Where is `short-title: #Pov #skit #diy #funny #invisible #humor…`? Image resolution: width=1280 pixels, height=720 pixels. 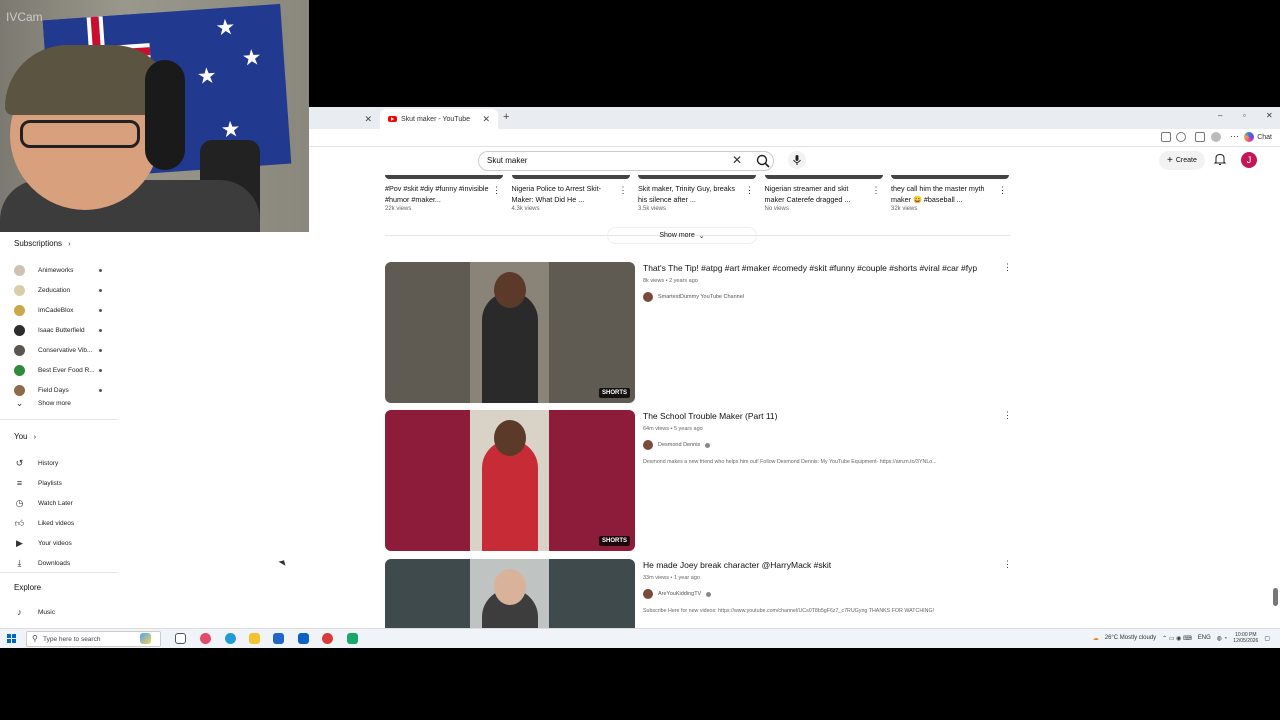
short-title: #Pov #skit #diy #funny #invisible #humor… is located at coordinates (437, 194).